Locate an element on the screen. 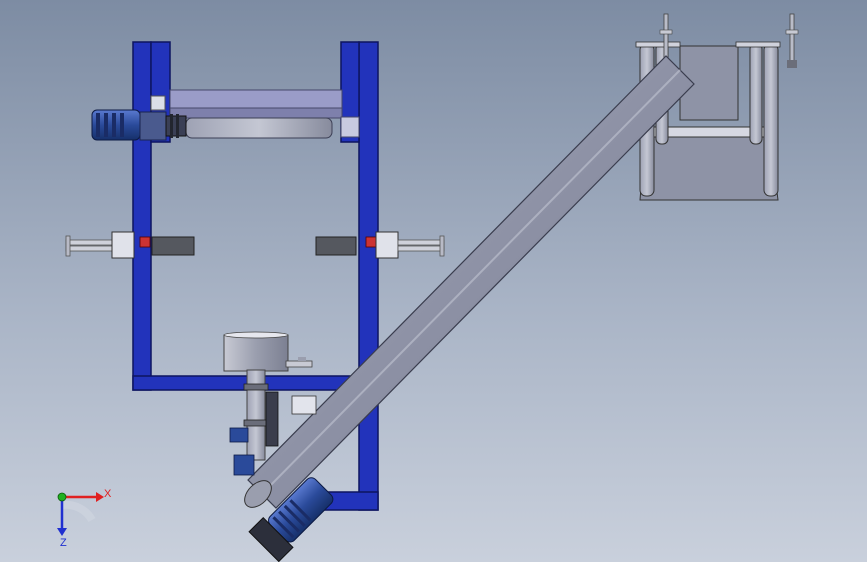 The image size is (867, 562). axis-triad: X Z is located at coordinates (84, 518).